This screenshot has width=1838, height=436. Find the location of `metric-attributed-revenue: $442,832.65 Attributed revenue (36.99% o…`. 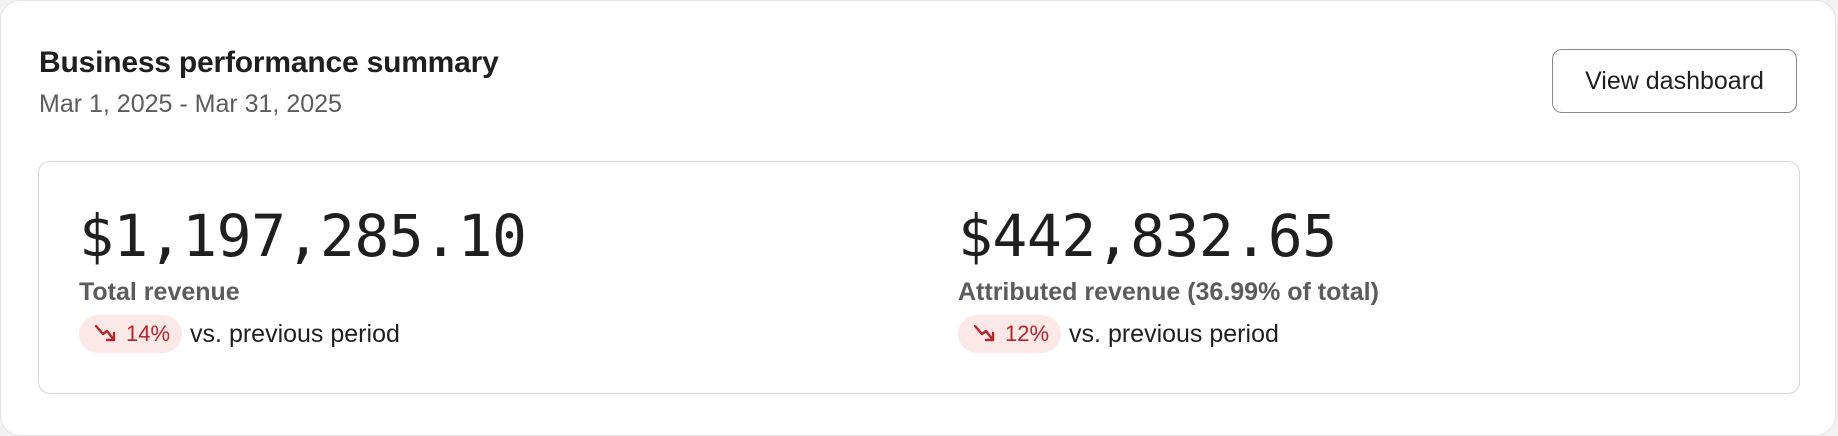

metric-attributed-revenue: $442,832.65 Attributed revenue (36.99% o… is located at coordinates (1168, 276).